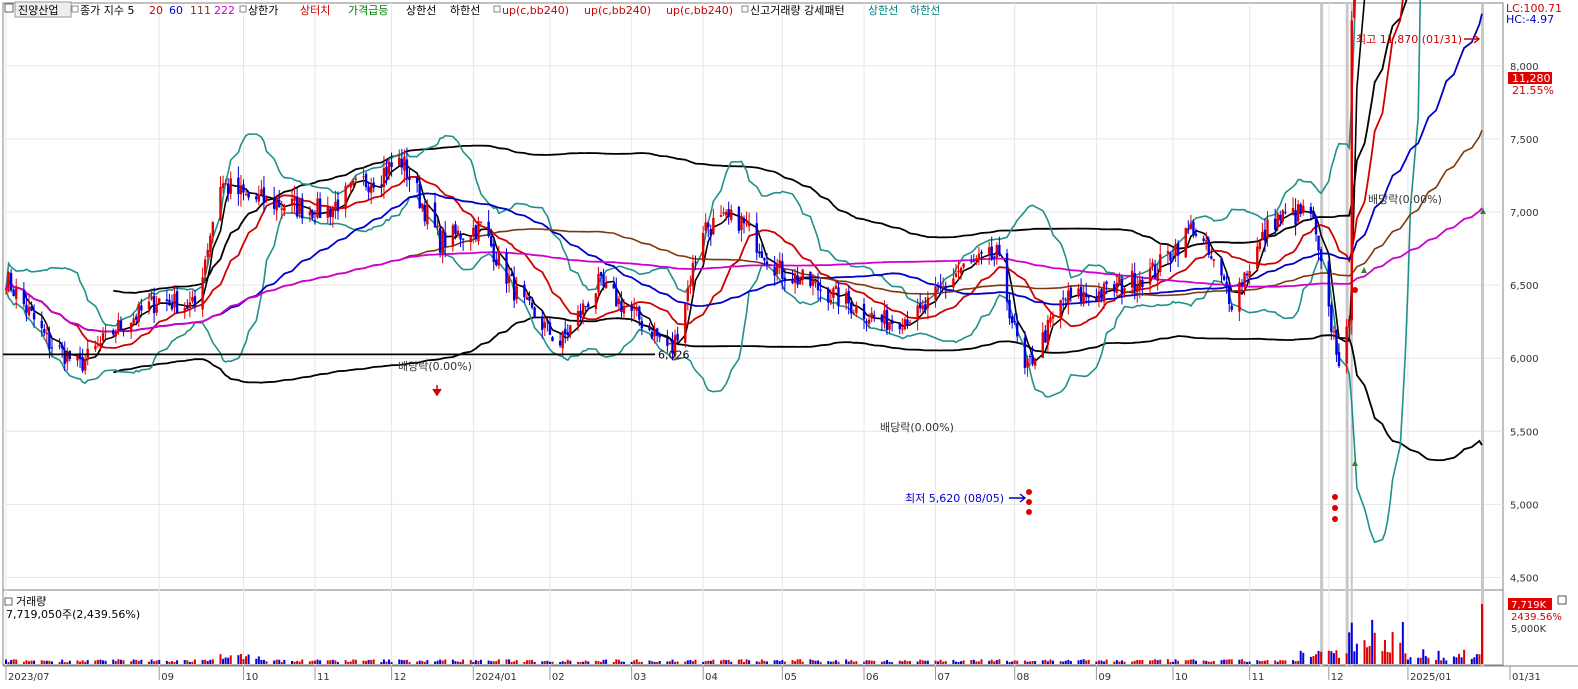 The image size is (1578, 689). What do you see at coordinates (107, 10) in the screenshot?
I see `legend-item: 종가 지수 5` at bounding box center [107, 10].